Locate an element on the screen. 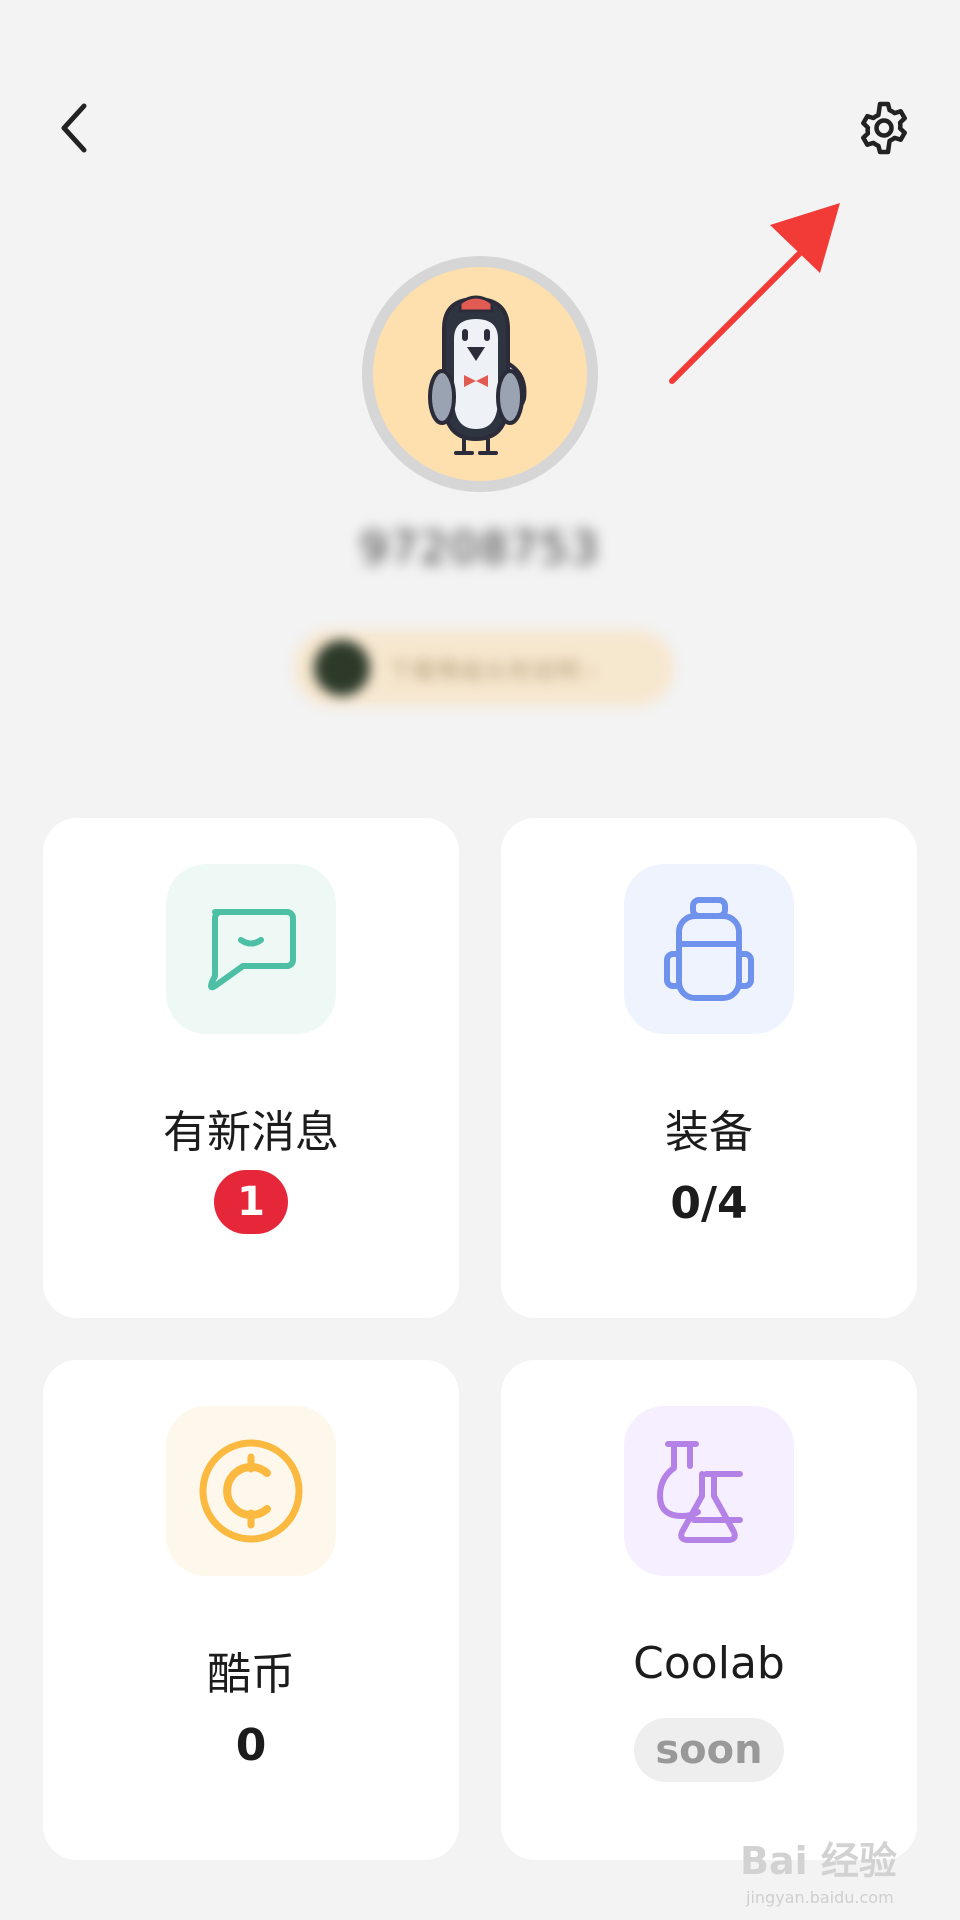 The height and width of the screenshot is (1920, 960). backpack-icon-tile is located at coordinates (709, 949).